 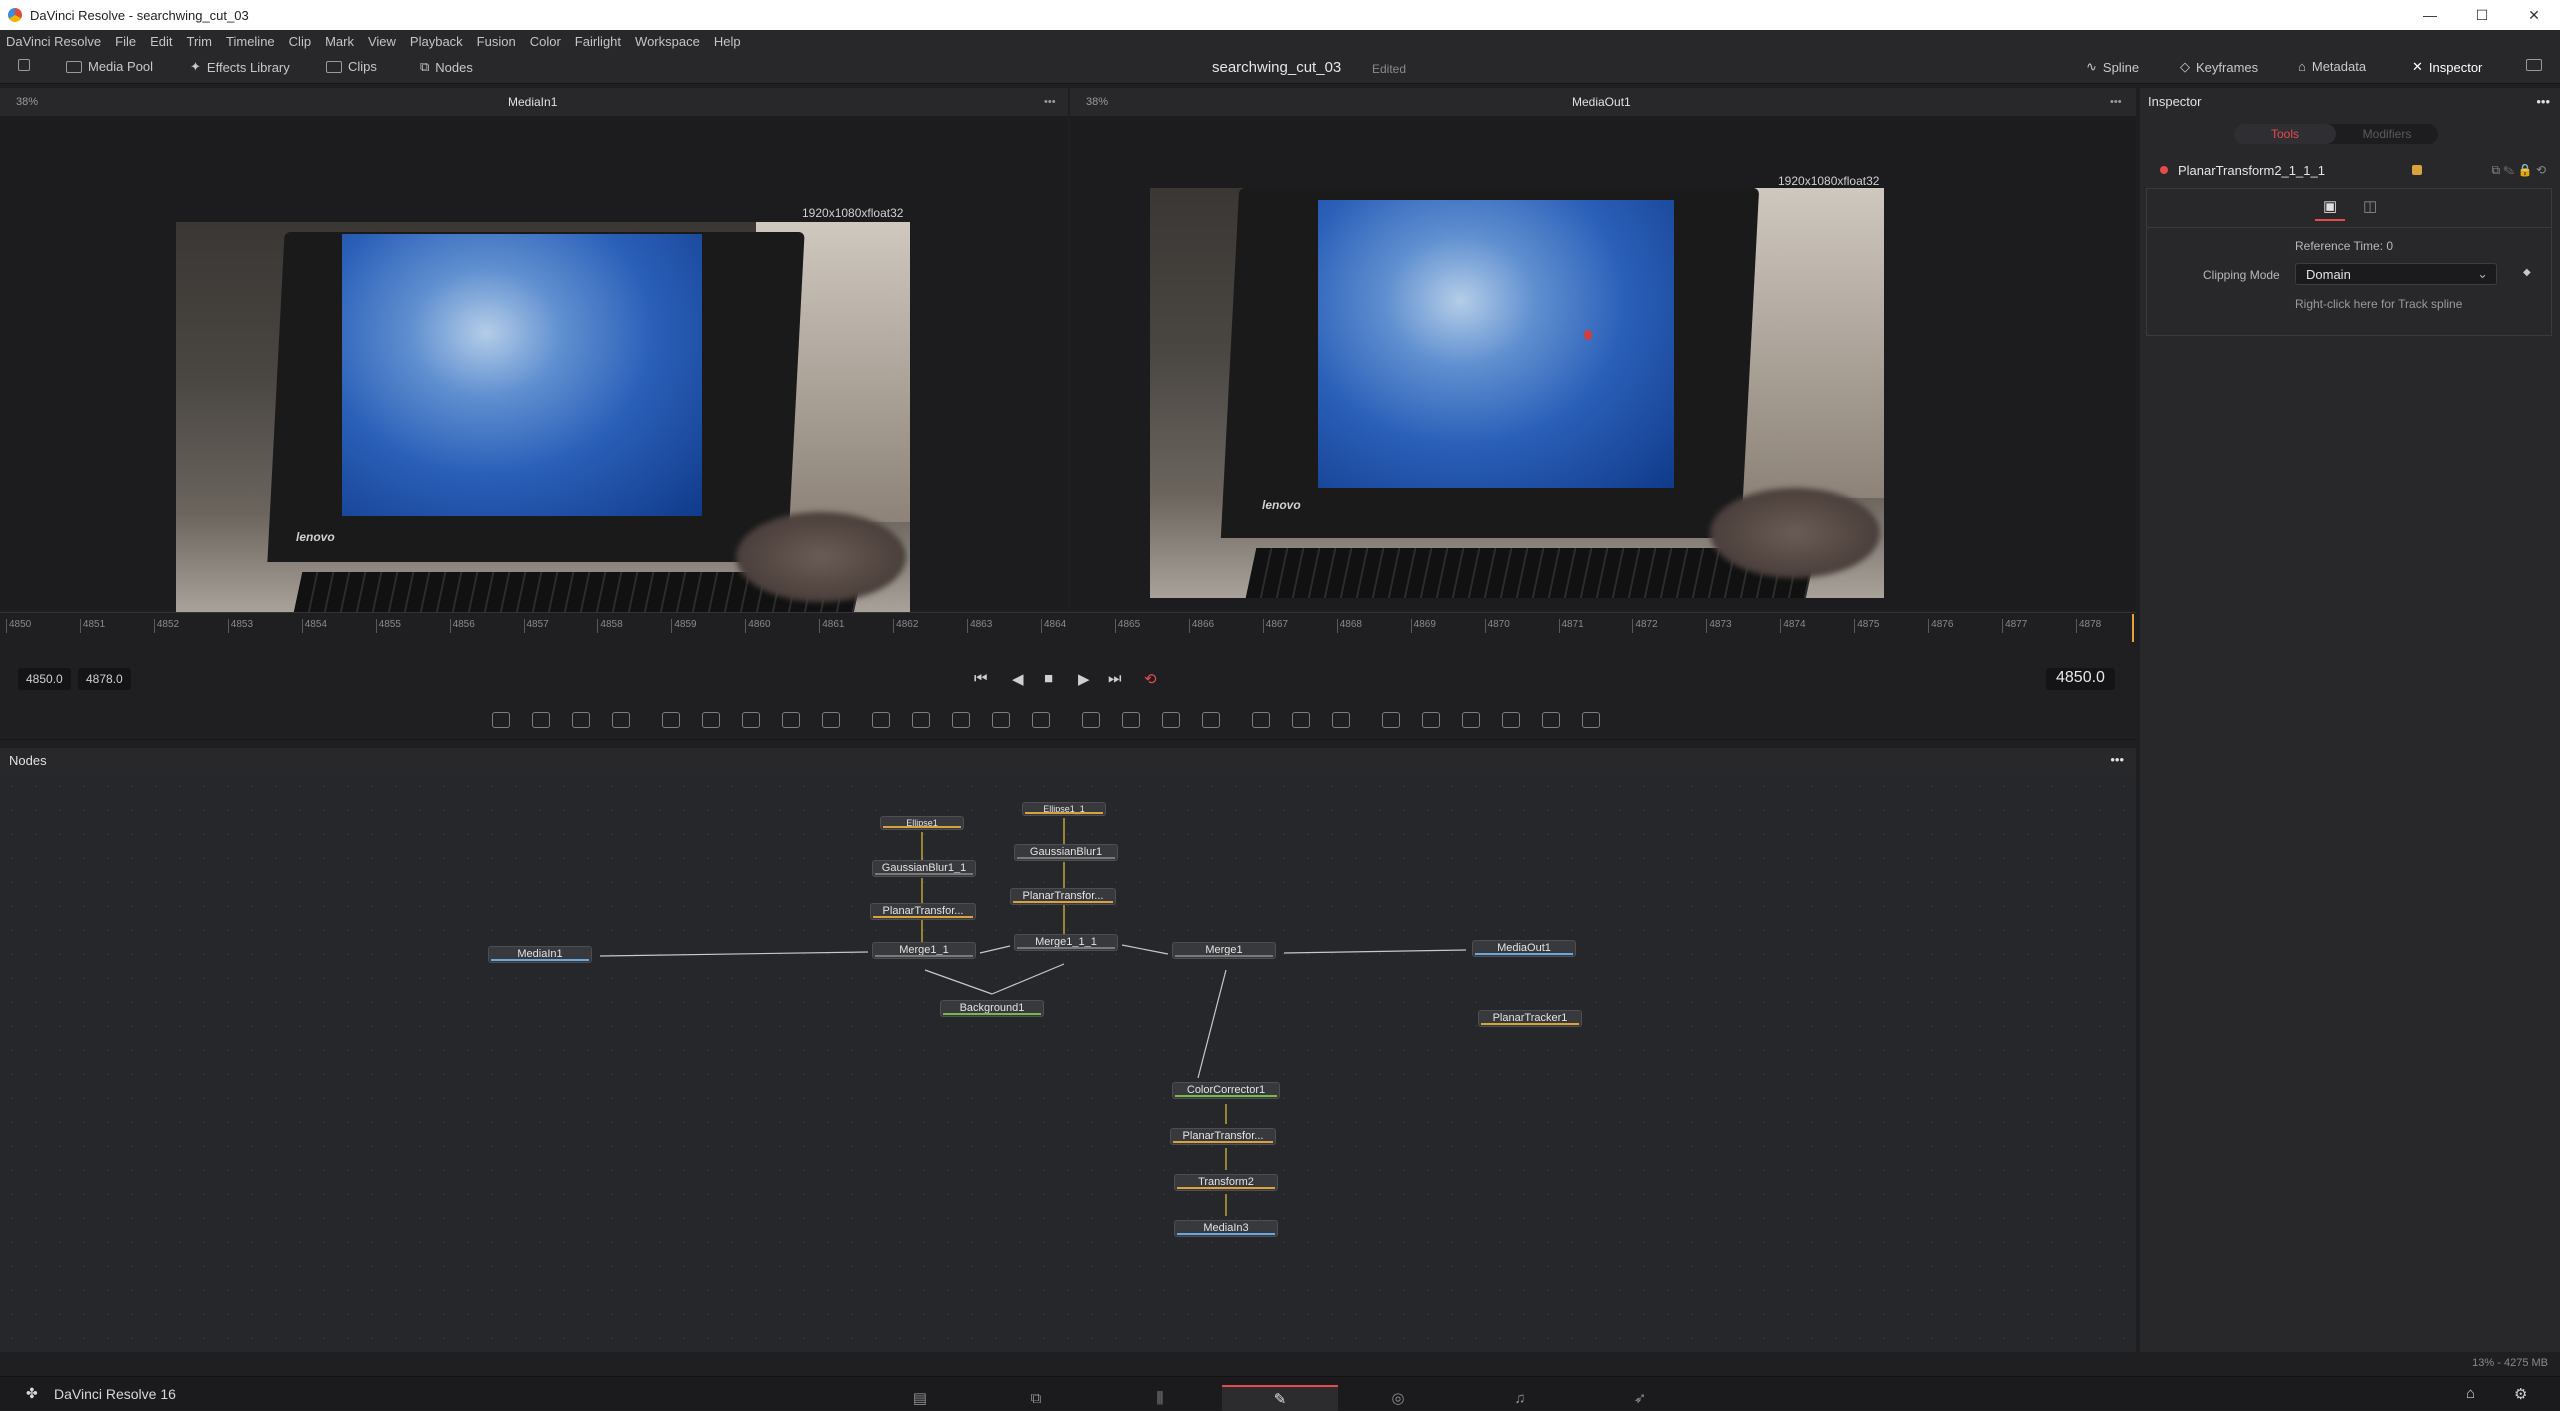 What do you see at coordinates (496, 41) in the screenshot?
I see `menu-fusion: Fusion` at bounding box center [496, 41].